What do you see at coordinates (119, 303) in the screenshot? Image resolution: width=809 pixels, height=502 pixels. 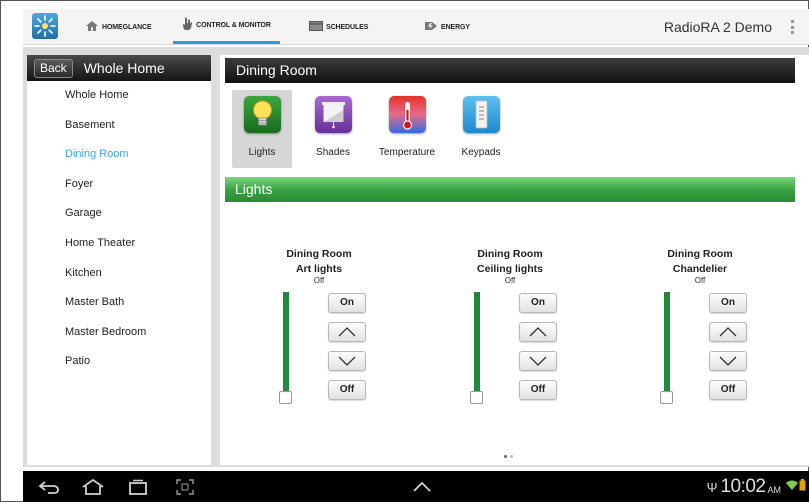 I see `room-item-master-bath: Master Bath` at bounding box center [119, 303].